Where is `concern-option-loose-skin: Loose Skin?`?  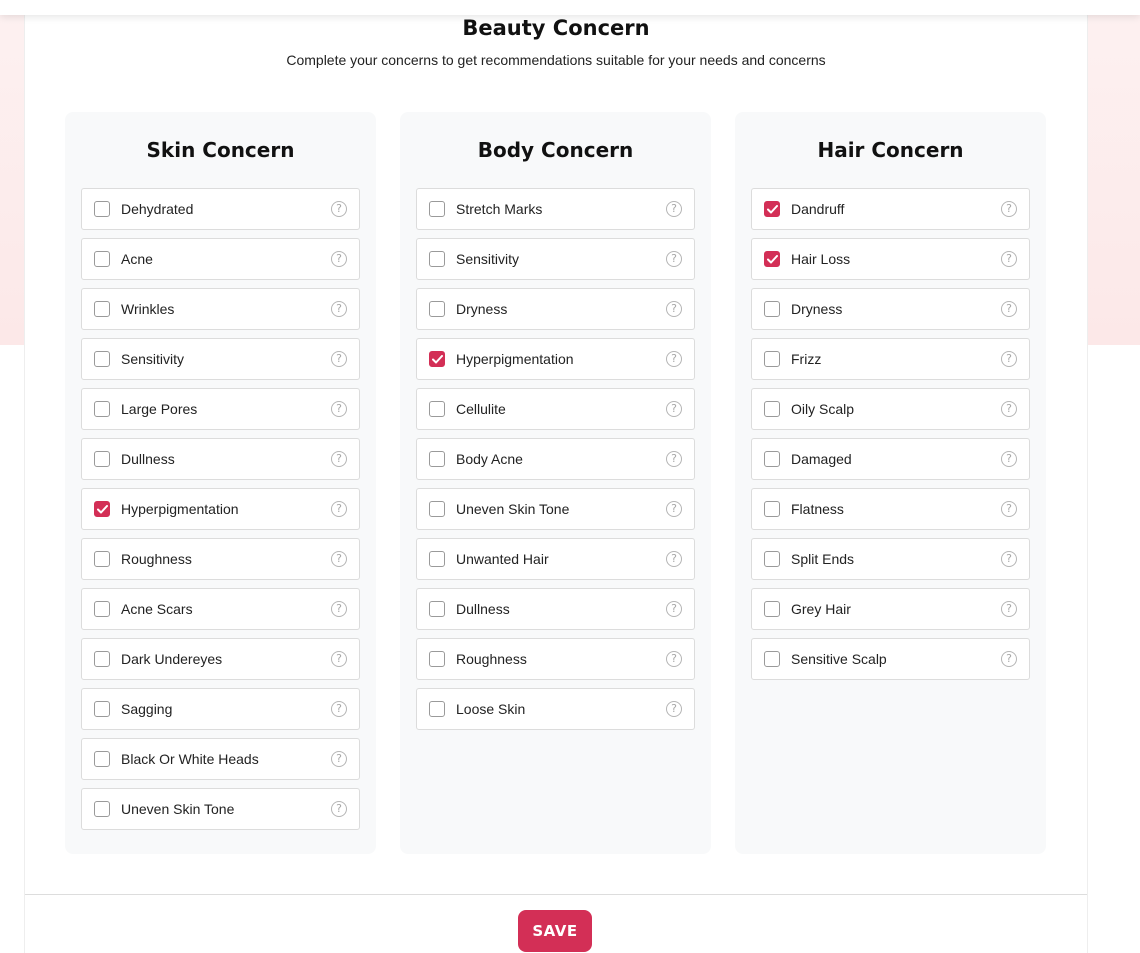 concern-option-loose-skin: Loose Skin? is located at coordinates (555, 709).